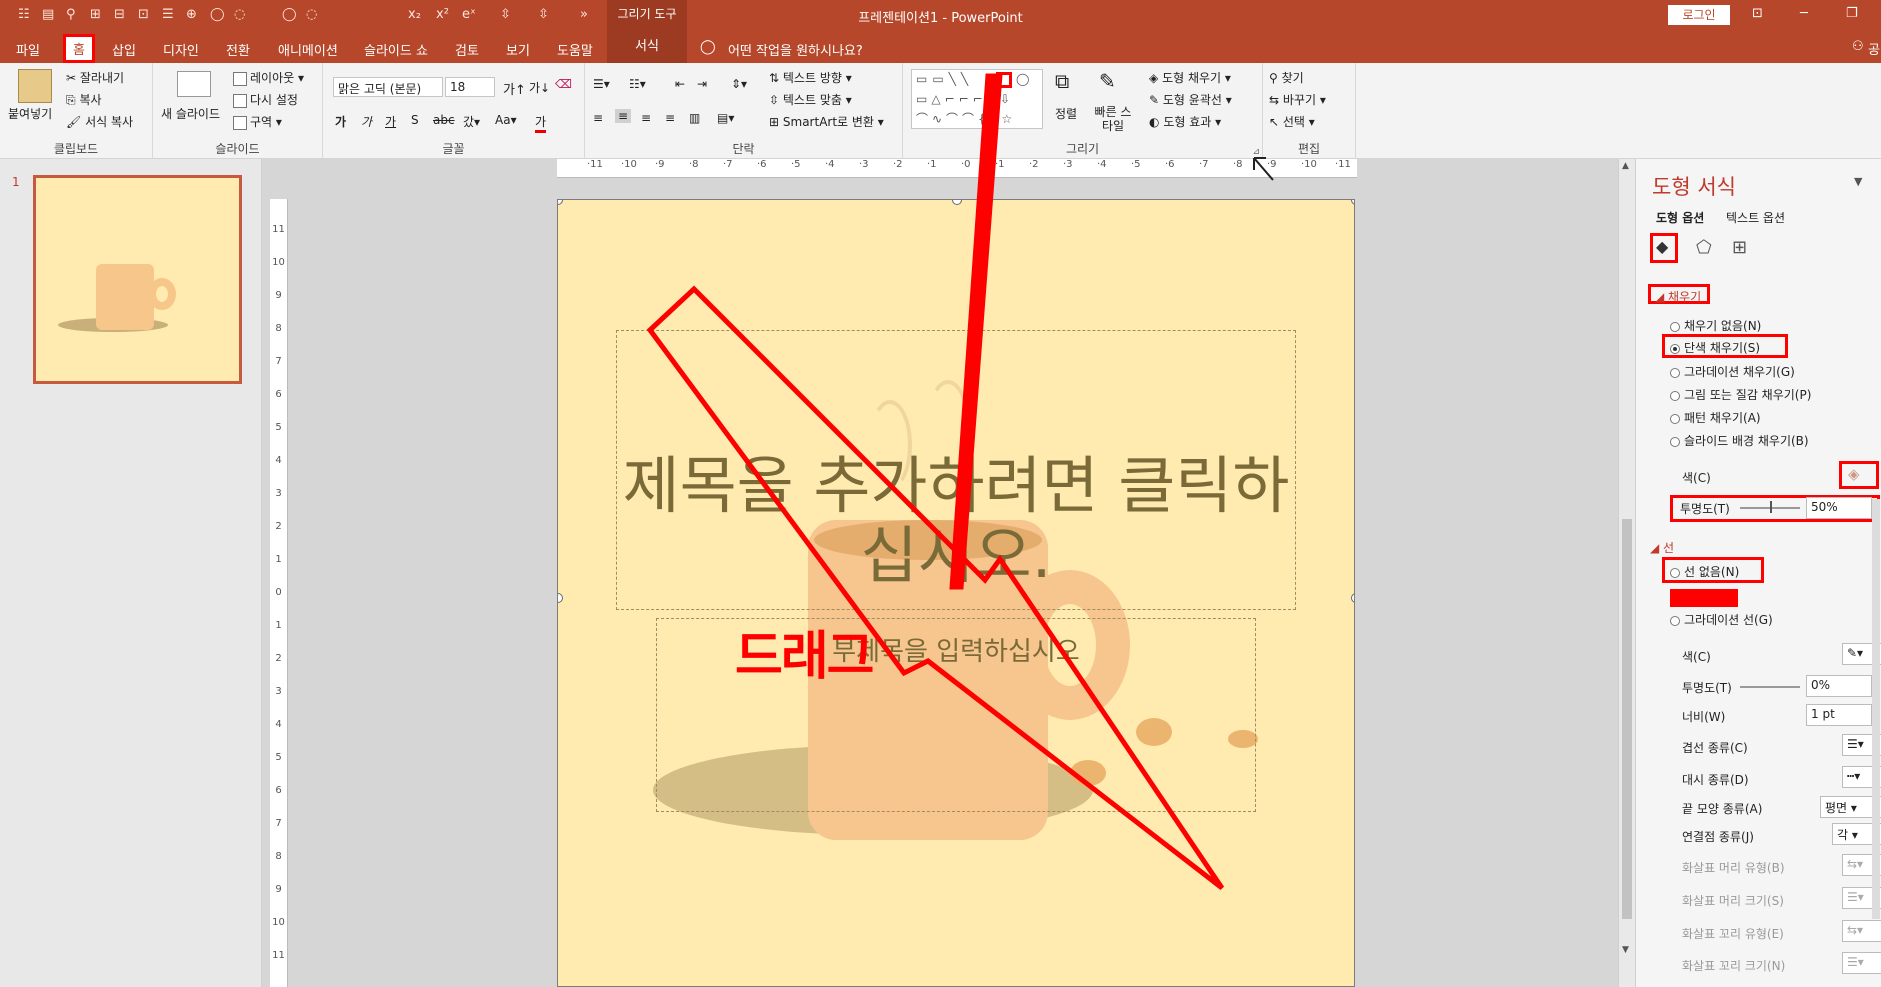 This screenshot has height=987, width=1881. What do you see at coordinates (795, 49) in the screenshot?
I see `tell-me-box: 어떤 작업을 원하시나요?` at bounding box center [795, 49].